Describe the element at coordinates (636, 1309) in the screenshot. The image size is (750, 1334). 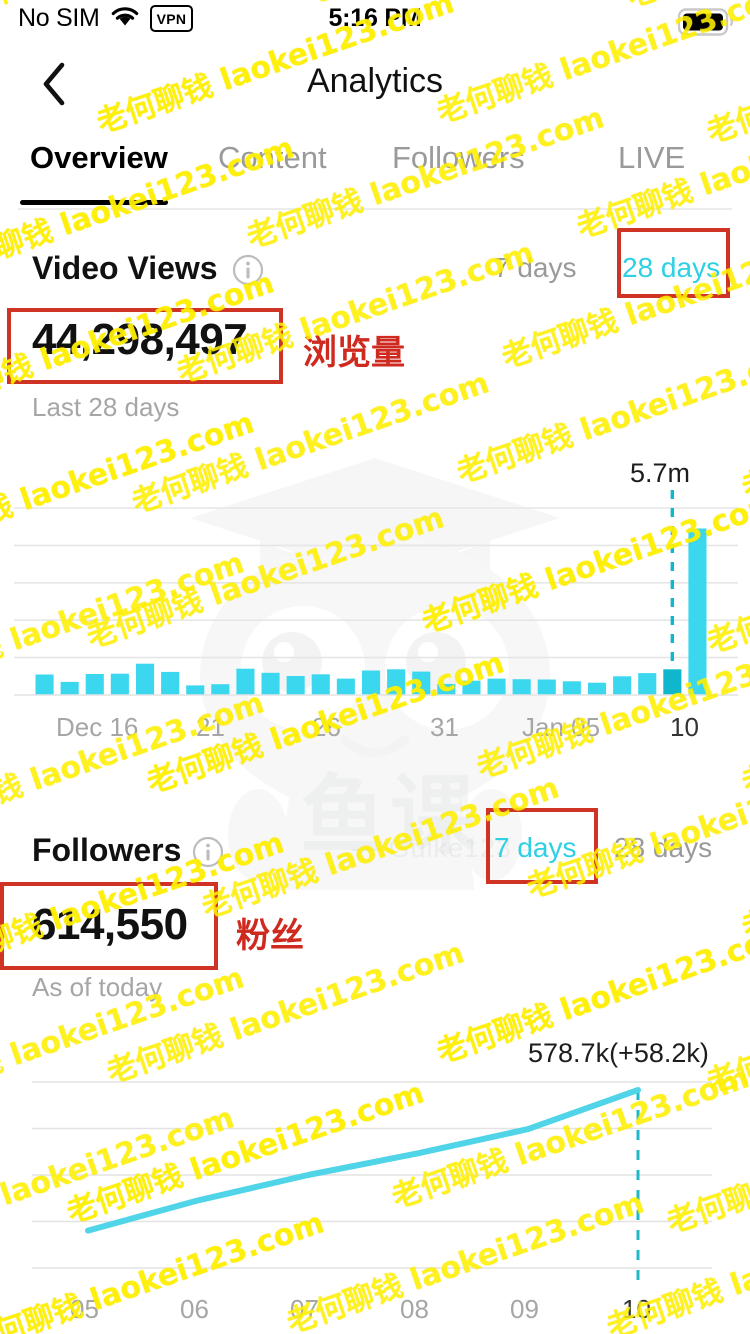
I see `line-axis-label-5: 10` at that location.